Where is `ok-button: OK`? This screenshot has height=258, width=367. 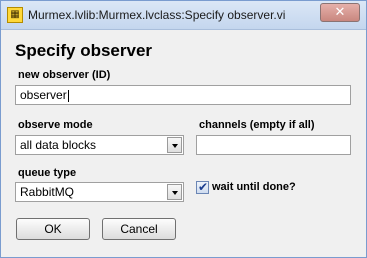
ok-button: OK is located at coordinates (53, 229).